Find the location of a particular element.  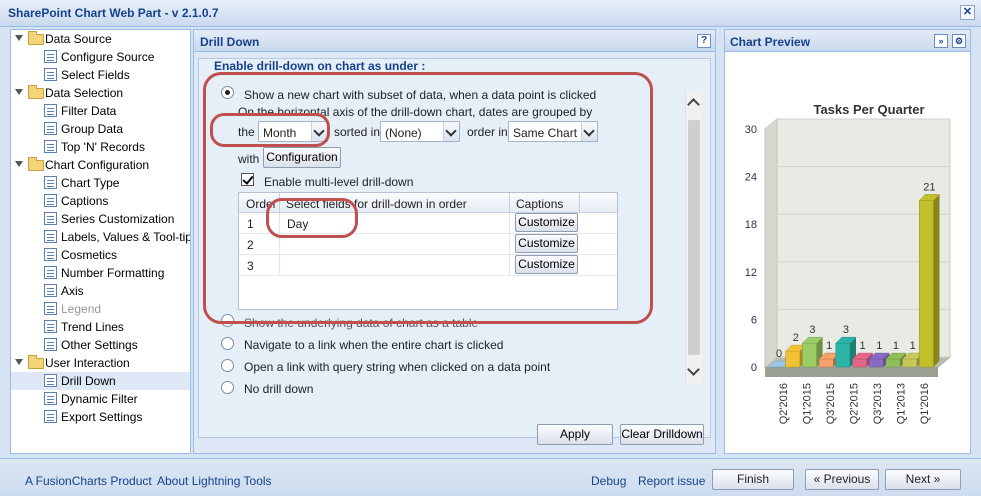

tree-group-label: User Interaction is located at coordinates (87, 363).